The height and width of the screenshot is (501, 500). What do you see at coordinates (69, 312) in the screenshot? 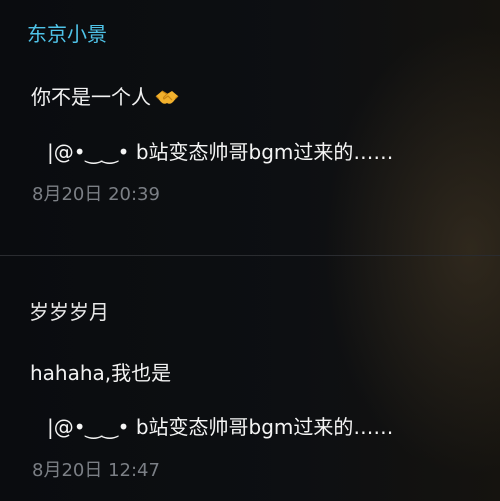
I see `comment-username: 岁岁岁月` at bounding box center [69, 312].